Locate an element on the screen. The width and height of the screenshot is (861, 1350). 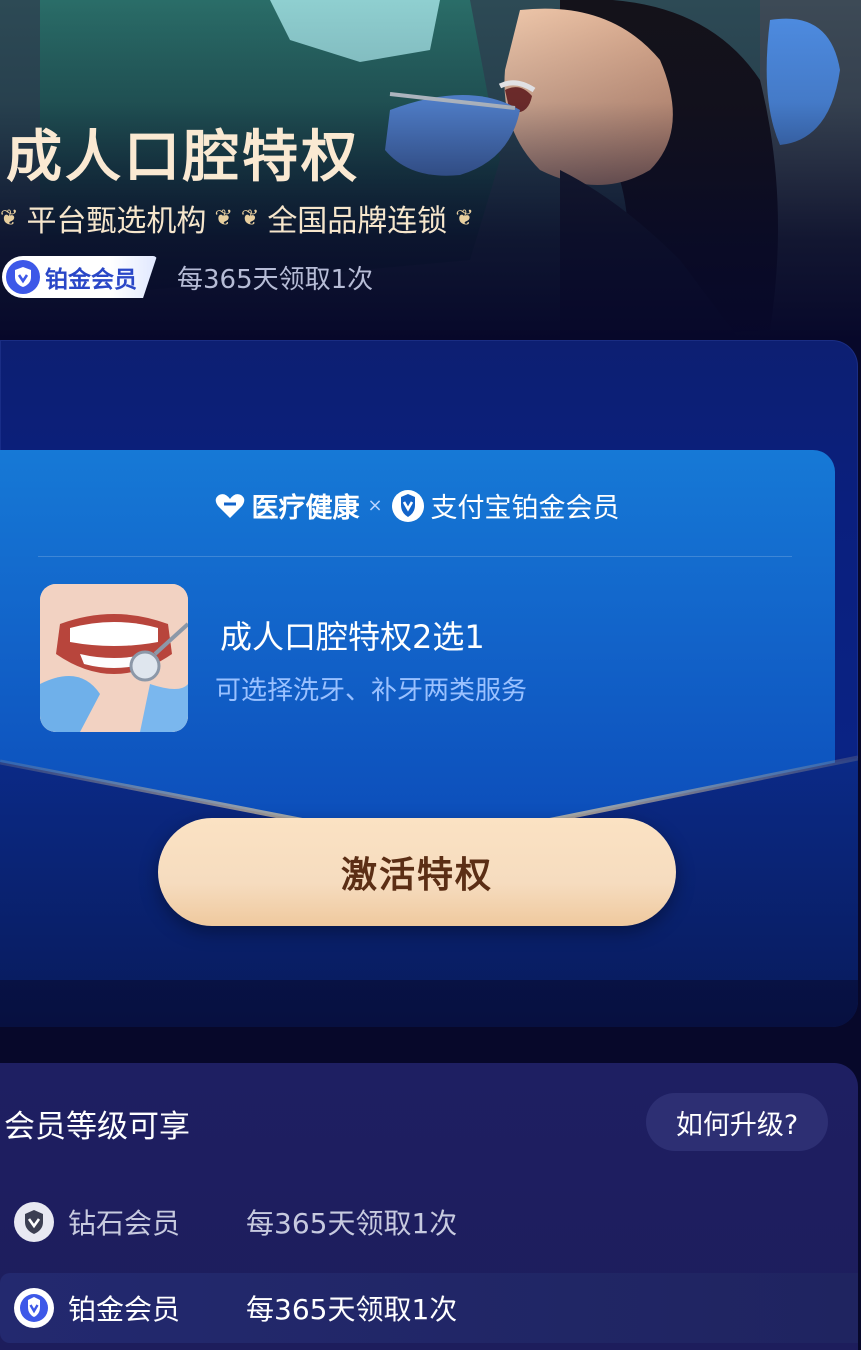
platinum-tier-badge: 铂金会员 is located at coordinates (79, 277).